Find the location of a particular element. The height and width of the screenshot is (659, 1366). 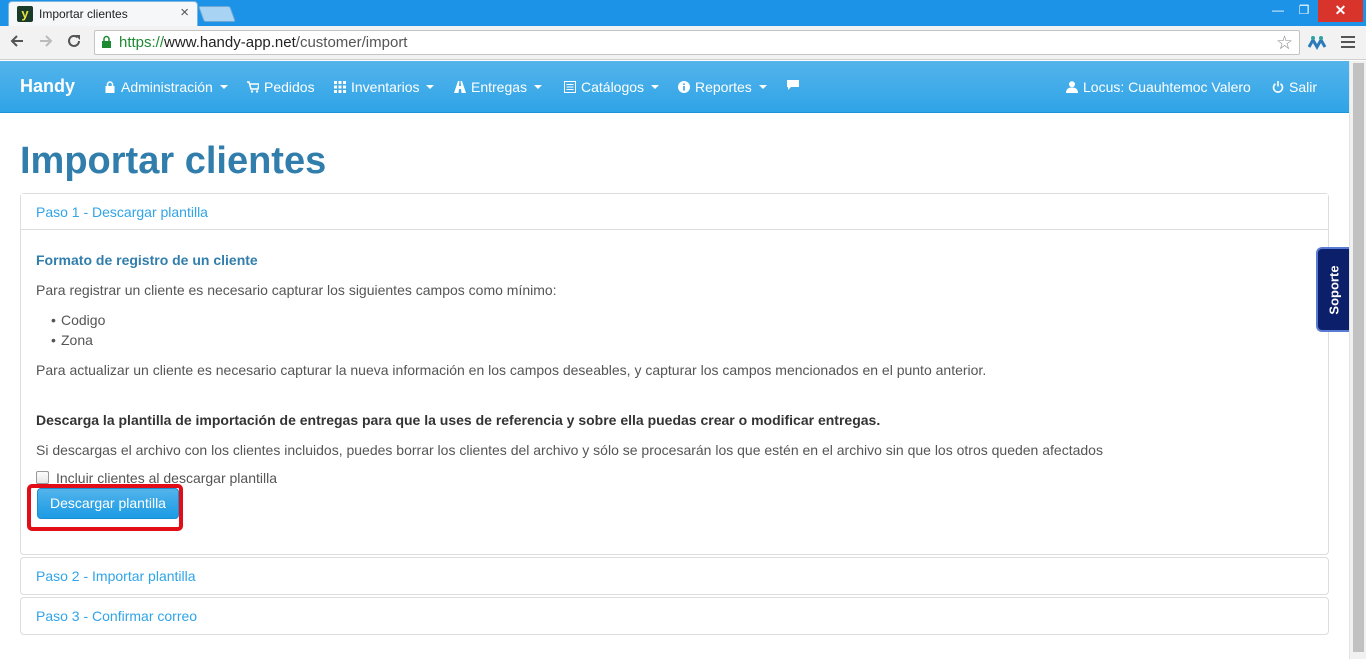

tab-close-icon: × is located at coordinates (184, 13).